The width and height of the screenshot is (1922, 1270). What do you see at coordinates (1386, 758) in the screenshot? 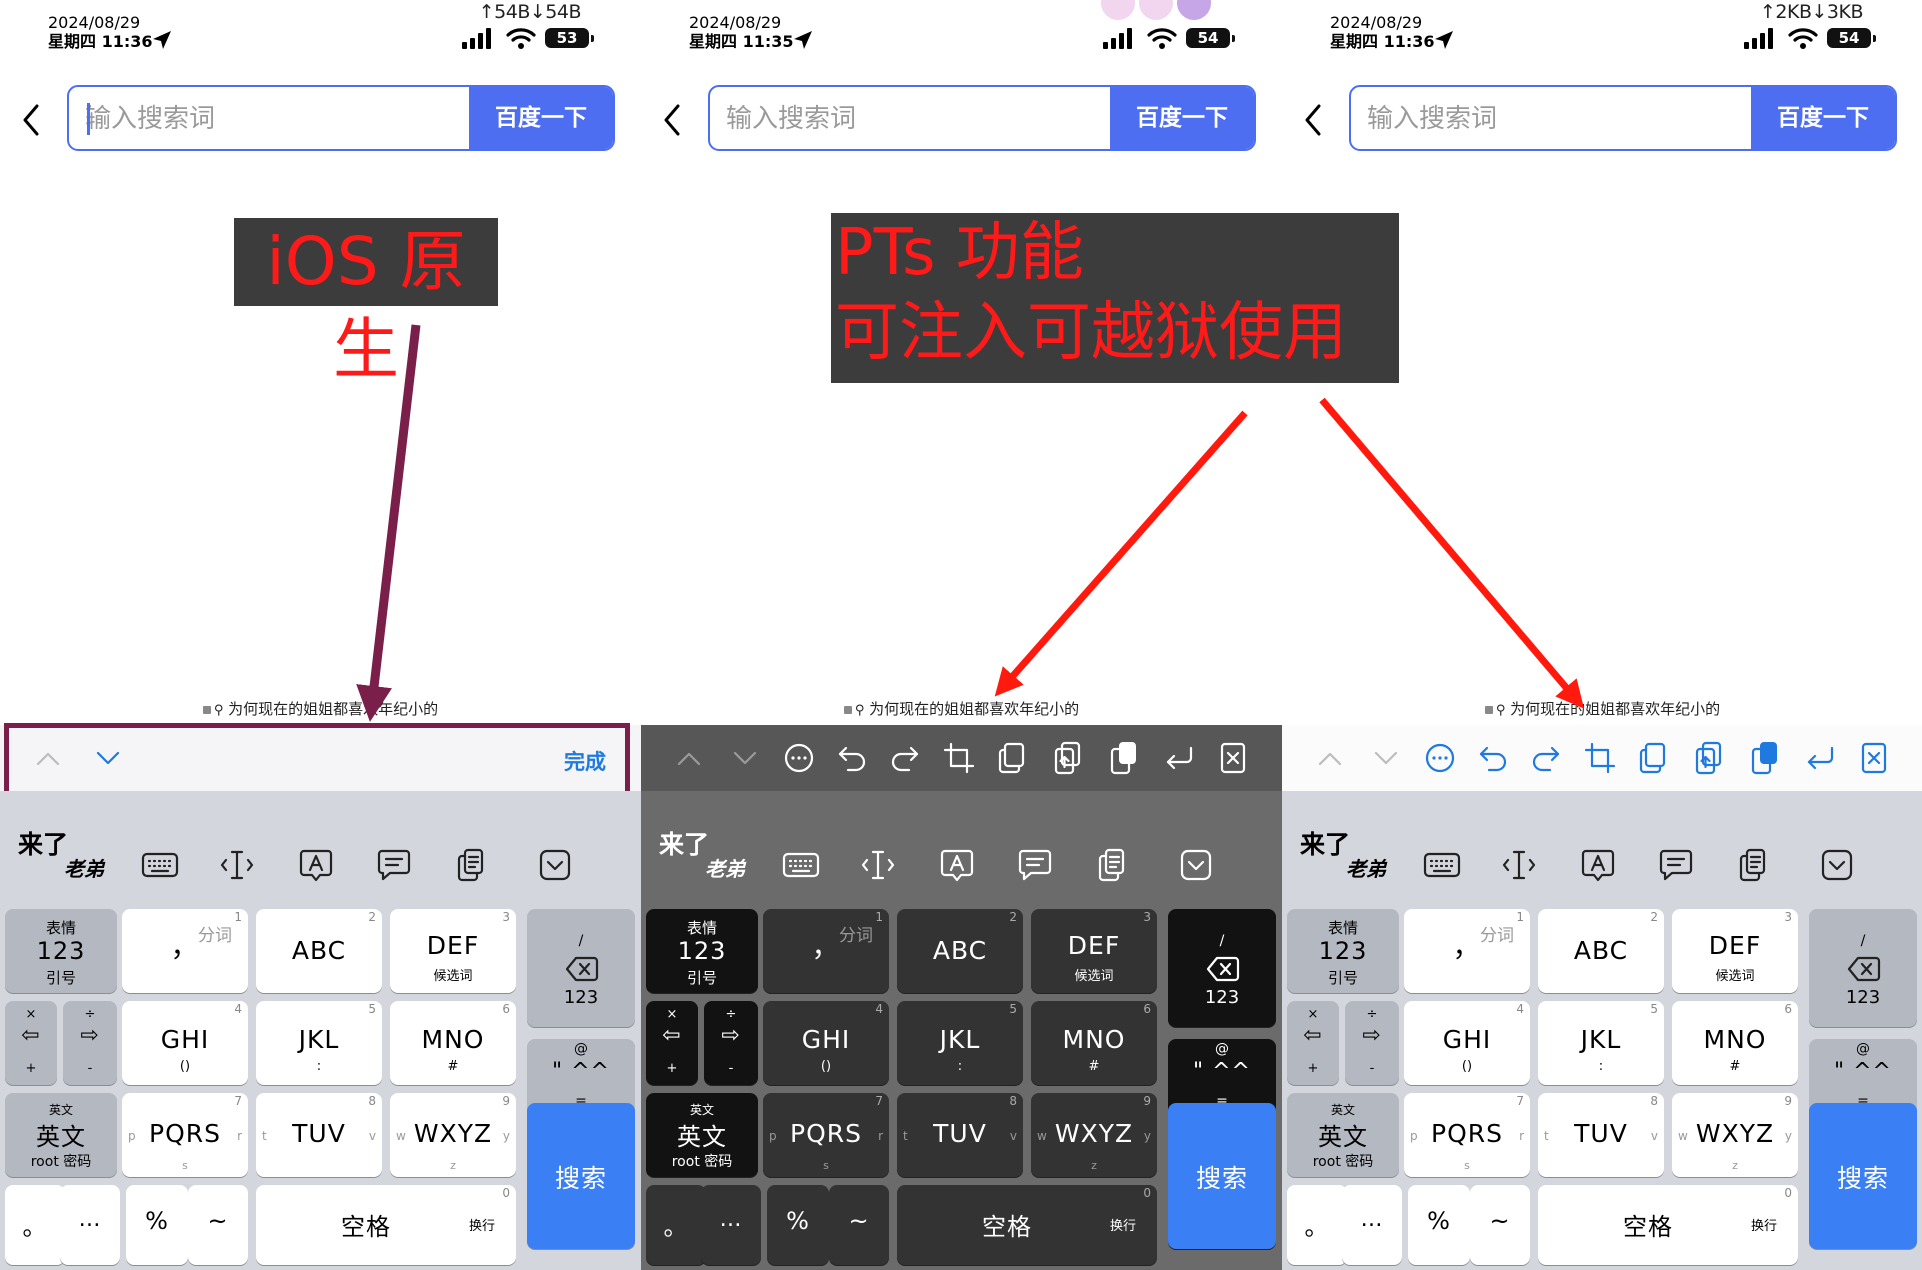
I see `down-icon` at bounding box center [1386, 758].